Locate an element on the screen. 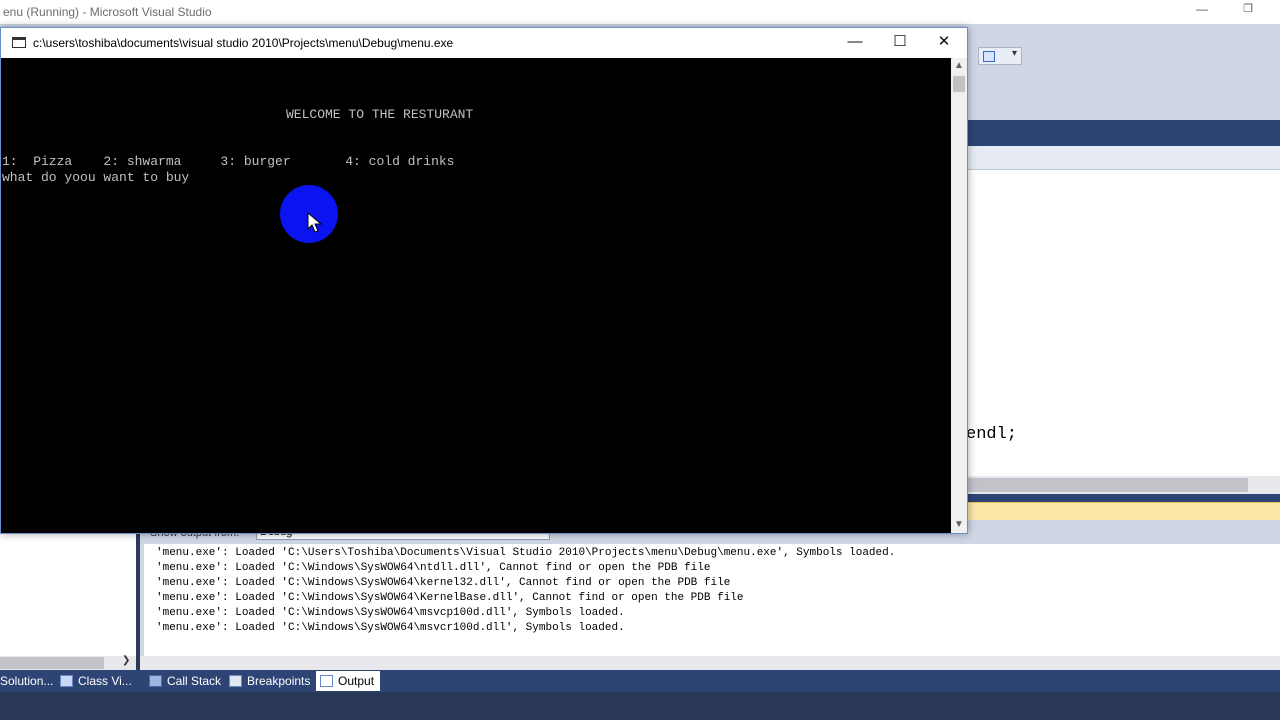 This screenshot has width=1280, height=720. console-welcome-line: WELCOME TO THE RESTURANT is located at coordinates (380, 114).